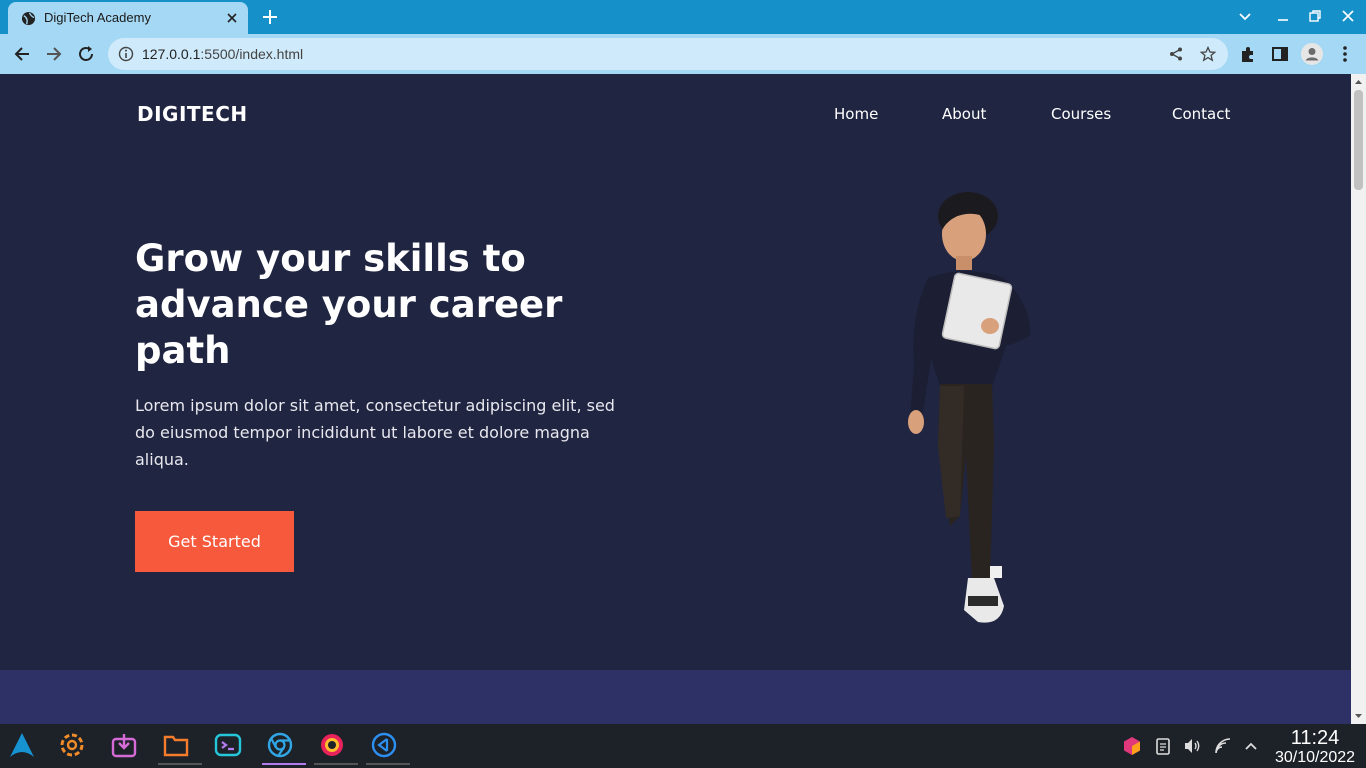 The width and height of the screenshot is (1366, 768). Describe the element at coordinates (1283, 16) in the screenshot. I see `minimize-icon` at that location.